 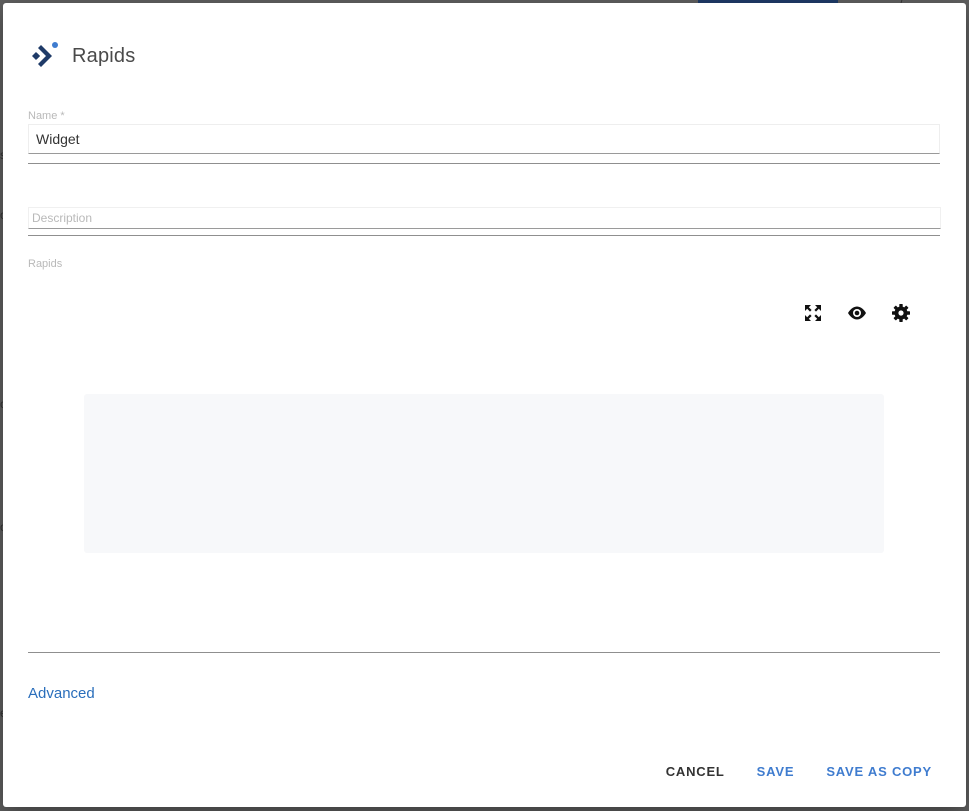 I want to click on preview-icon, so click(x=857, y=313).